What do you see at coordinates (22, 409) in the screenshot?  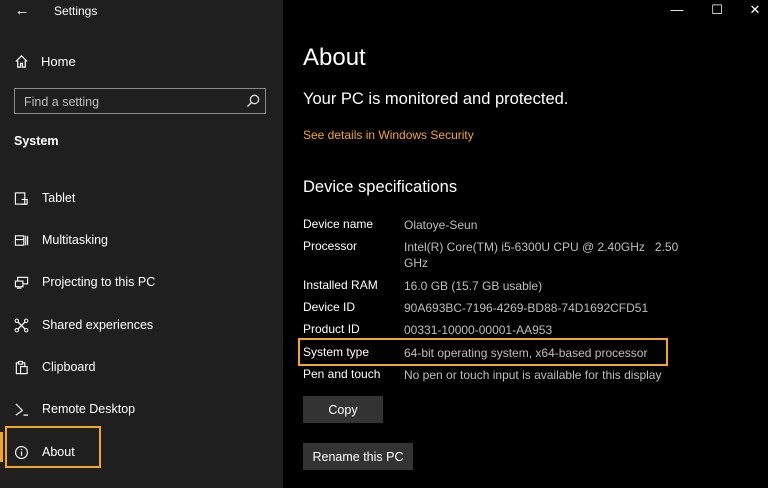 I see `remote-desktop-icon` at bounding box center [22, 409].